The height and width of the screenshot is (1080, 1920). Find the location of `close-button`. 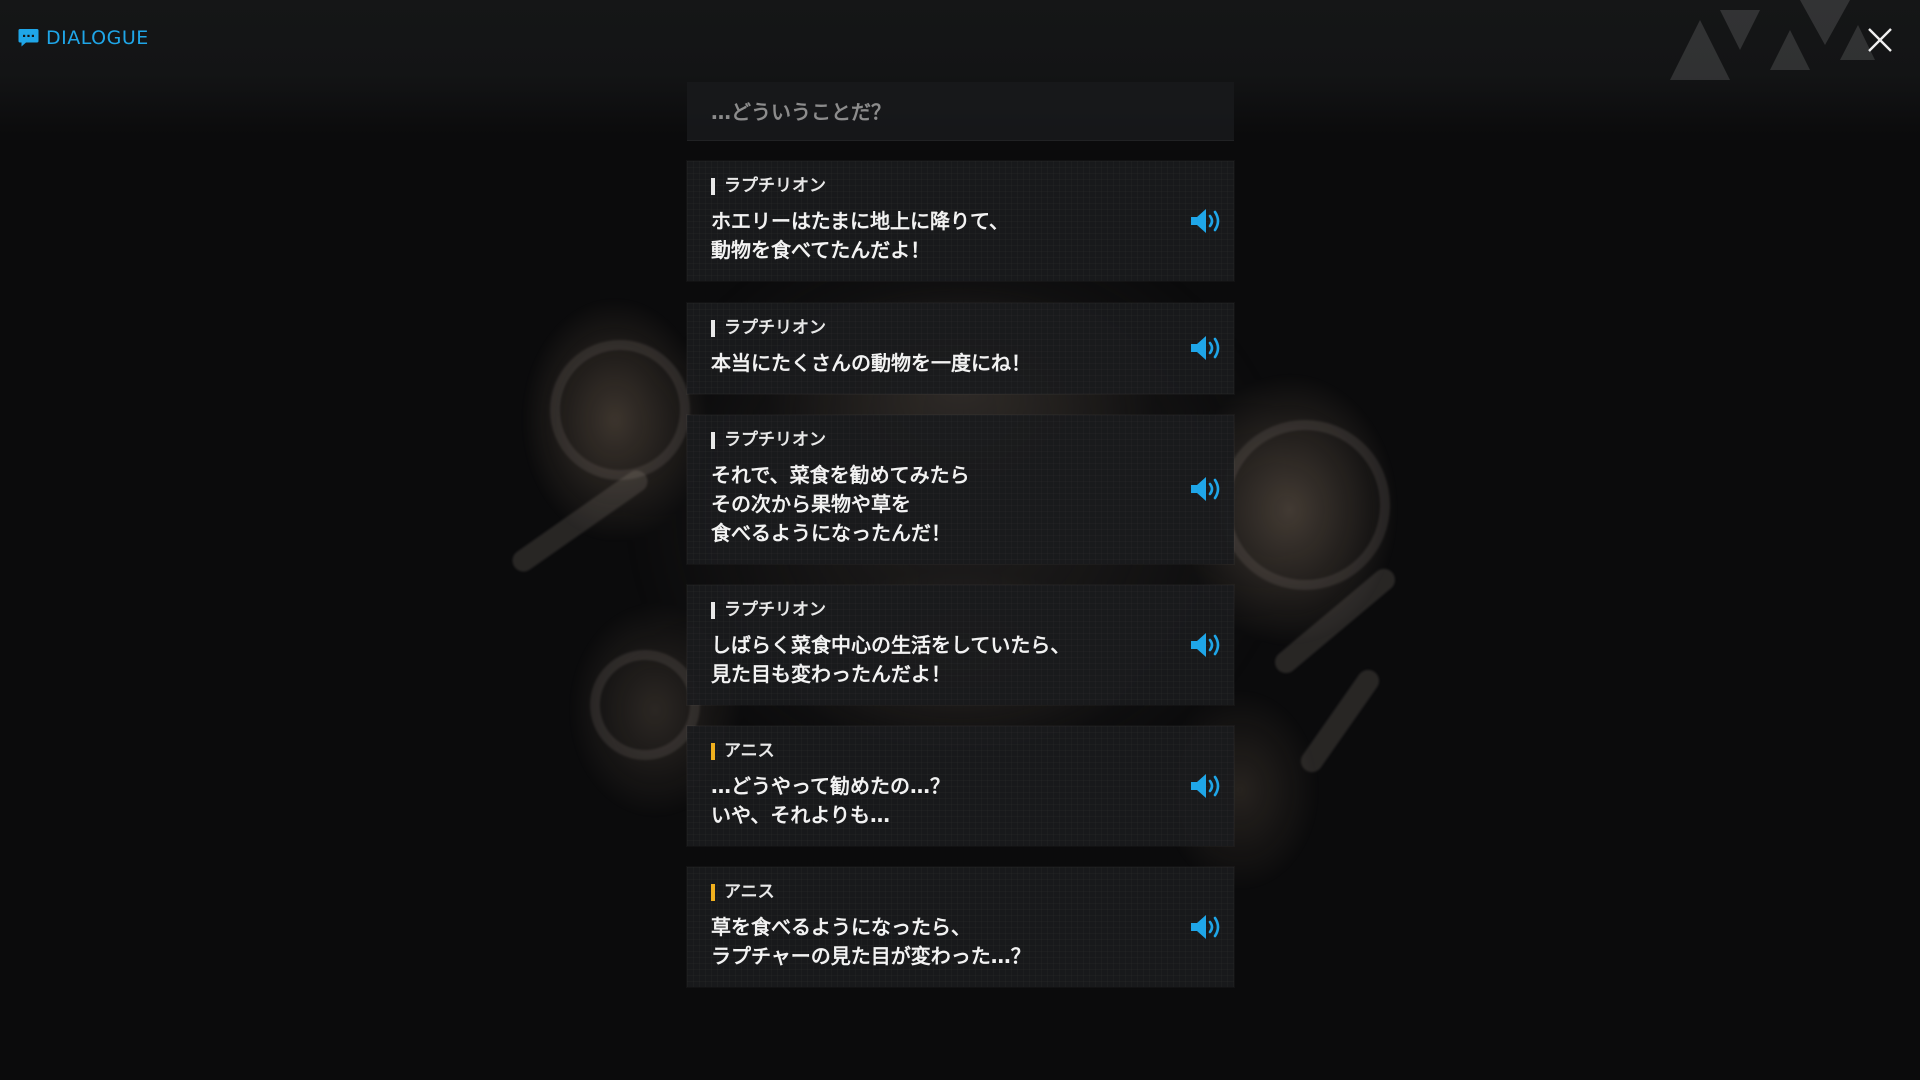

close-button is located at coordinates (1880, 40).